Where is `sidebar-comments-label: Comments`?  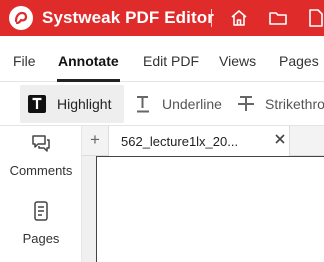 sidebar-comments-label: Comments is located at coordinates (41, 170).